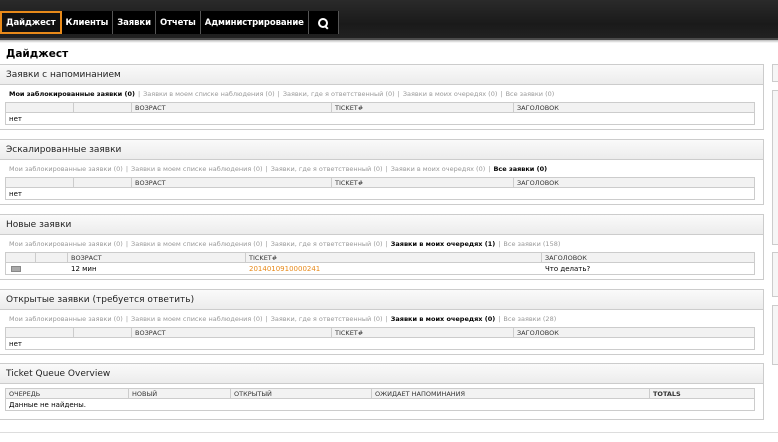 The image size is (778, 442). What do you see at coordinates (381, 374) in the screenshot?
I see `widget-queue-title: Ticket Queue Overview` at bounding box center [381, 374].